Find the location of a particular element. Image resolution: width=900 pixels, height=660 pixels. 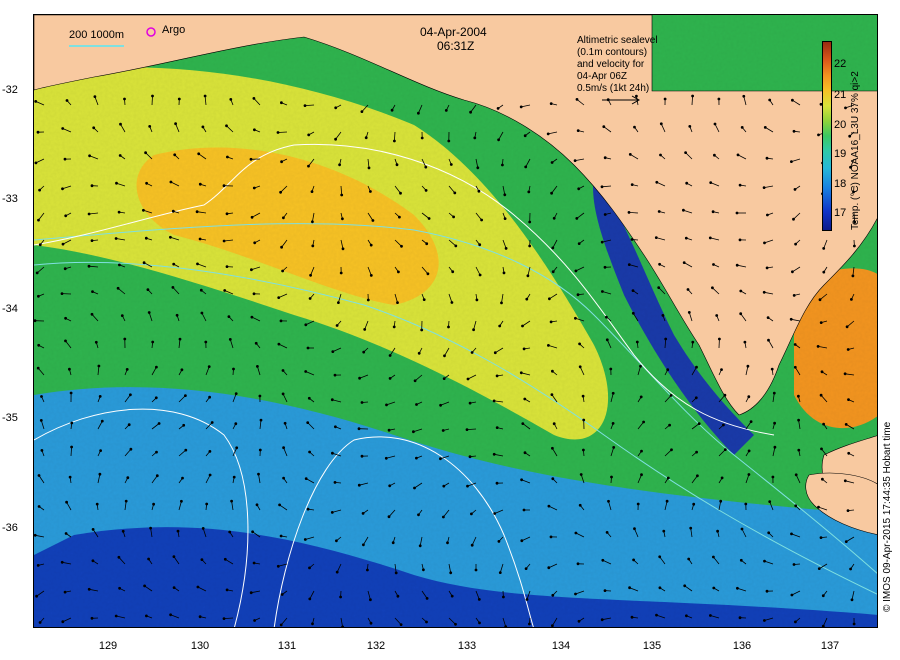

lat-label-33: -33 is located at coordinates (10, 199).